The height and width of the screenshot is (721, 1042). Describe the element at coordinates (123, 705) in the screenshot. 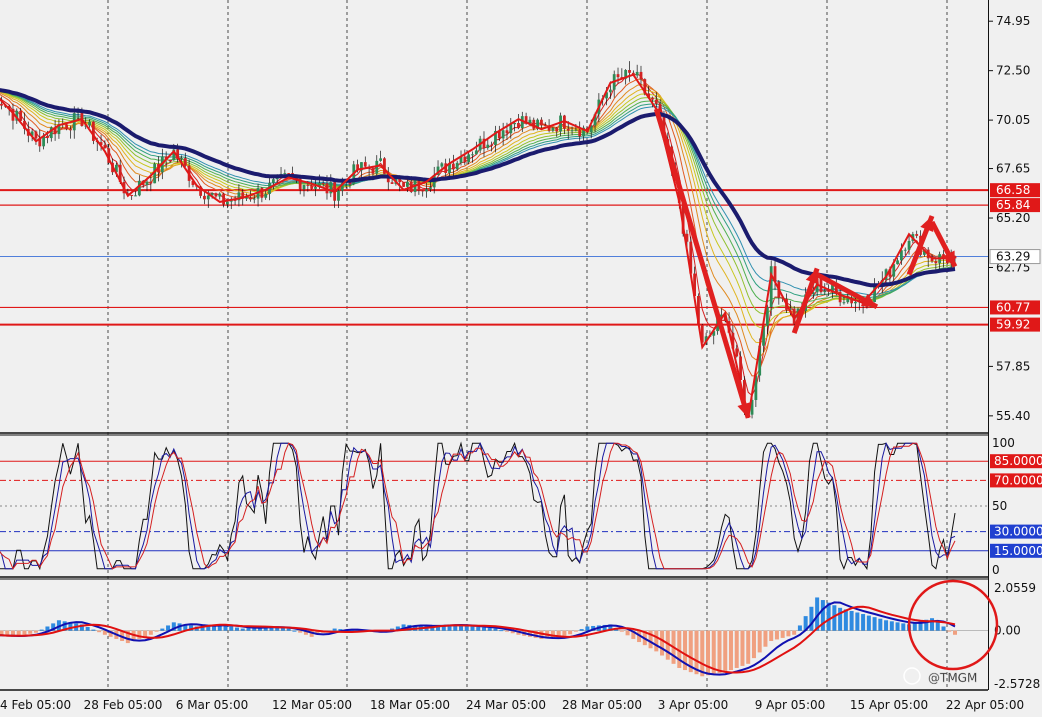

I see `x-tick-label: 28 Feb 05:00` at that location.